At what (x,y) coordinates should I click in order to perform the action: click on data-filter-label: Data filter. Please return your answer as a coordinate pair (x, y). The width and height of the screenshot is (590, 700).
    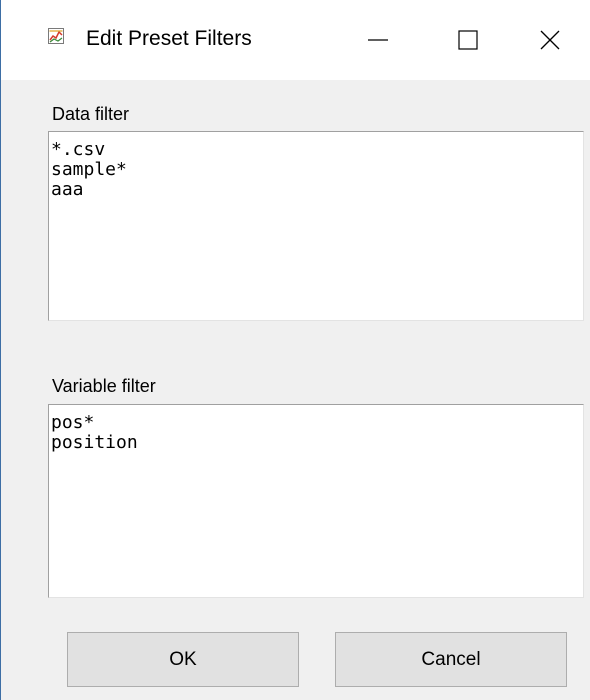
    Looking at the image, I should click on (91, 114).